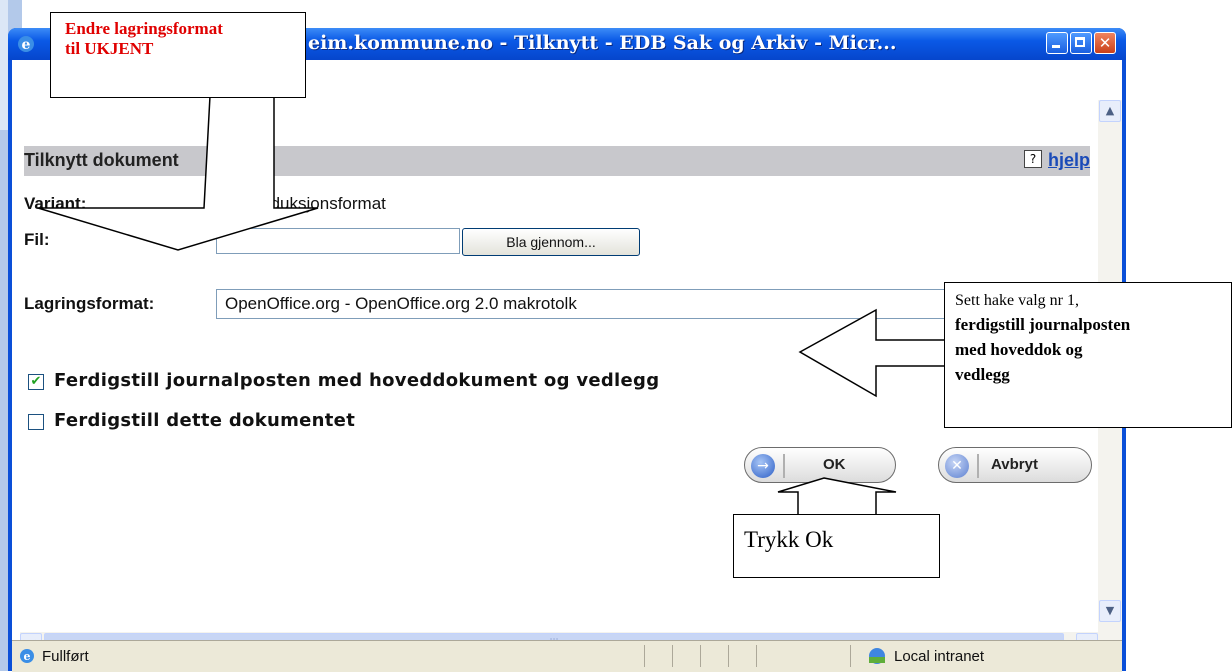 This screenshot has width=1232, height=672. What do you see at coordinates (178, 173) in the screenshot?
I see `arrow-down-annotation` at bounding box center [178, 173].